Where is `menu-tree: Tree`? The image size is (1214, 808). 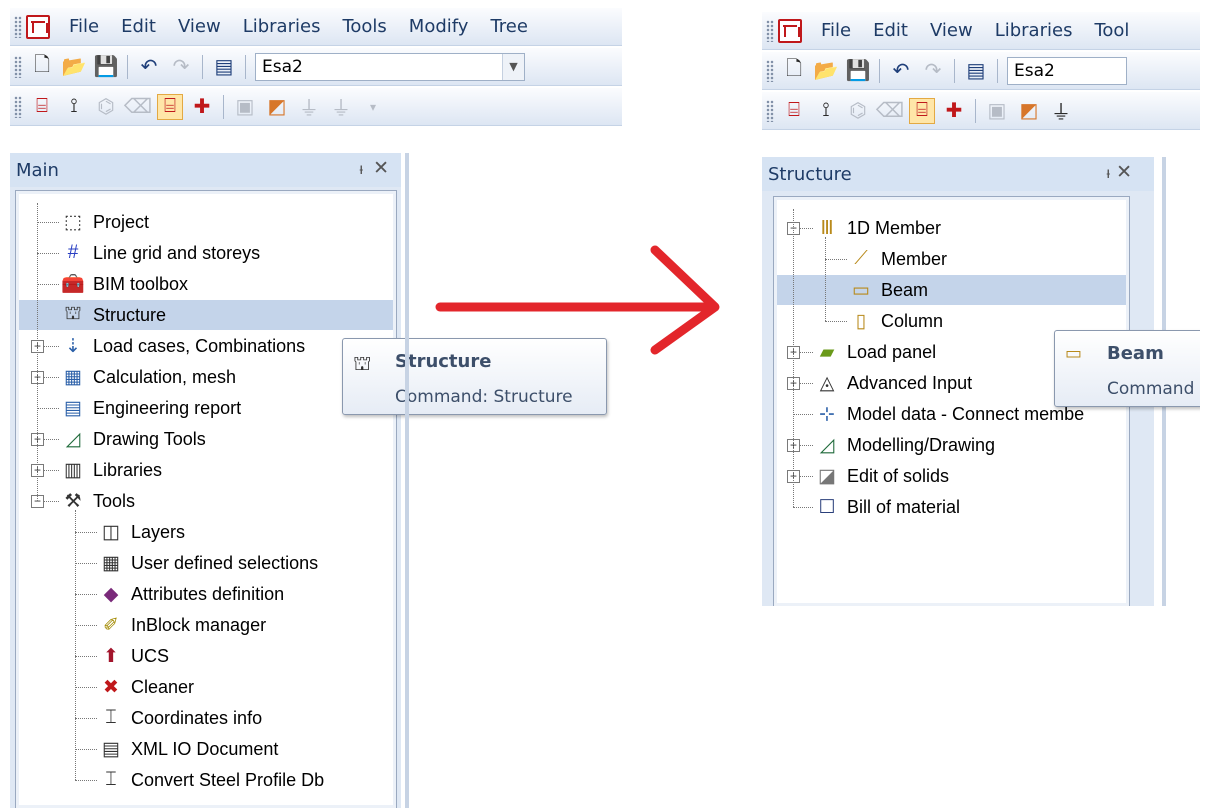
menu-tree: Tree is located at coordinates (509, 26).